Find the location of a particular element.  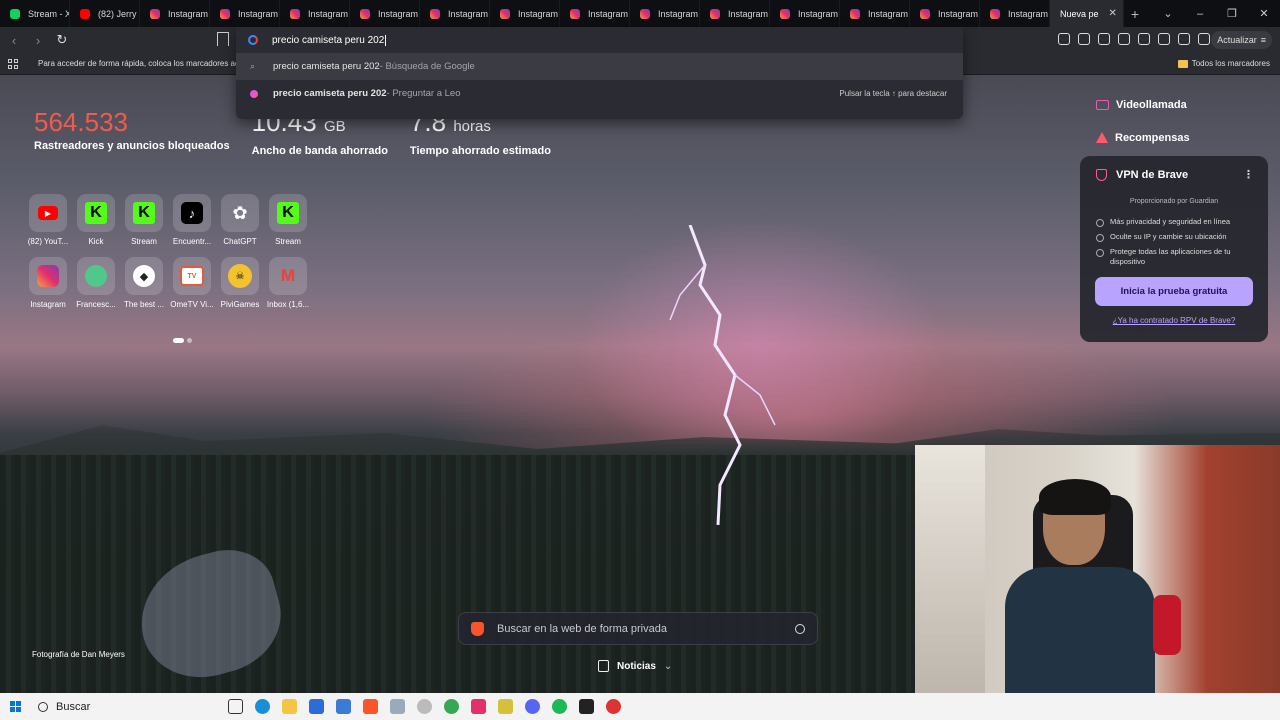

forward-arrow-icon: › is located at coordinates (38, 40).